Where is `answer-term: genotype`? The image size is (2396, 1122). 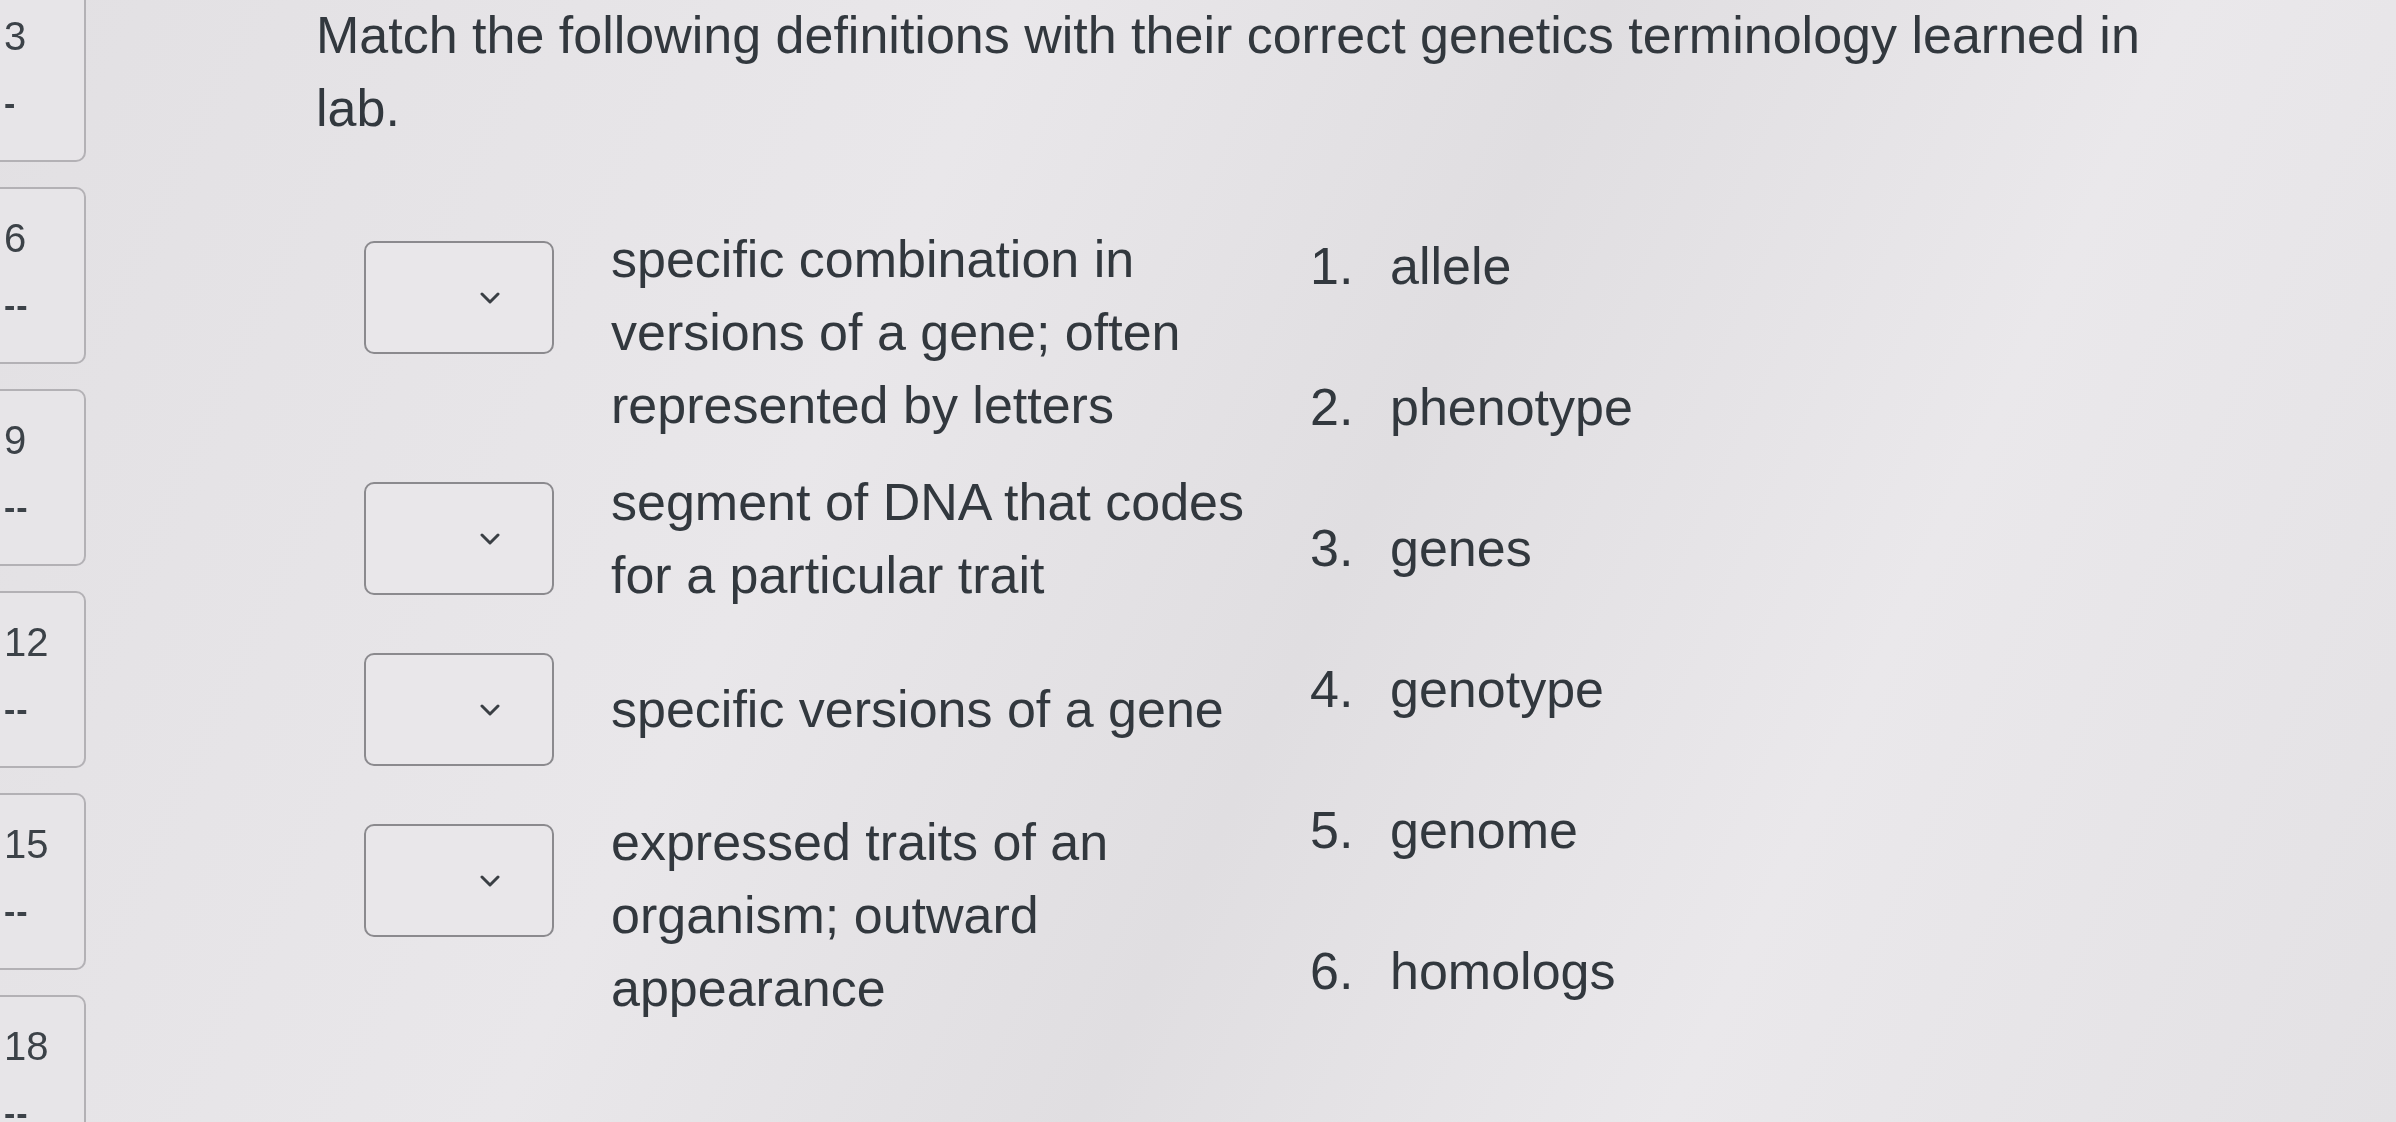
answer-term: genotype is located at coordinates (1497, 689).